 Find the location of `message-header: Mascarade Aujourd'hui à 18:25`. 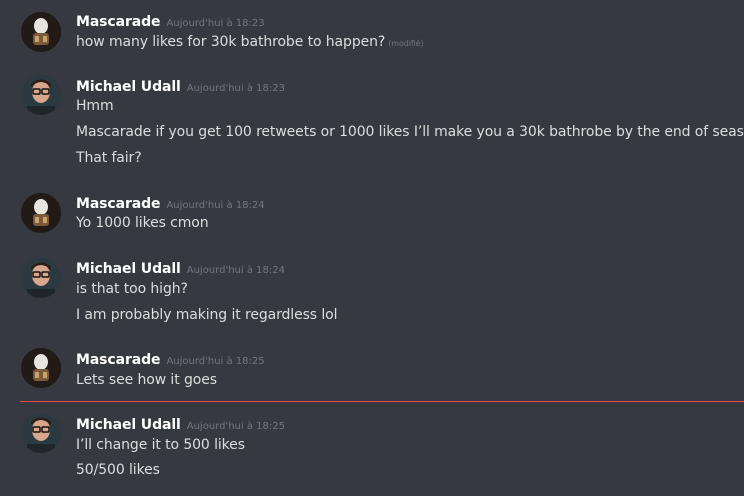

message-header: Mascarade Aujourd'hui à 18:25 is located at coordinates (170, 358).